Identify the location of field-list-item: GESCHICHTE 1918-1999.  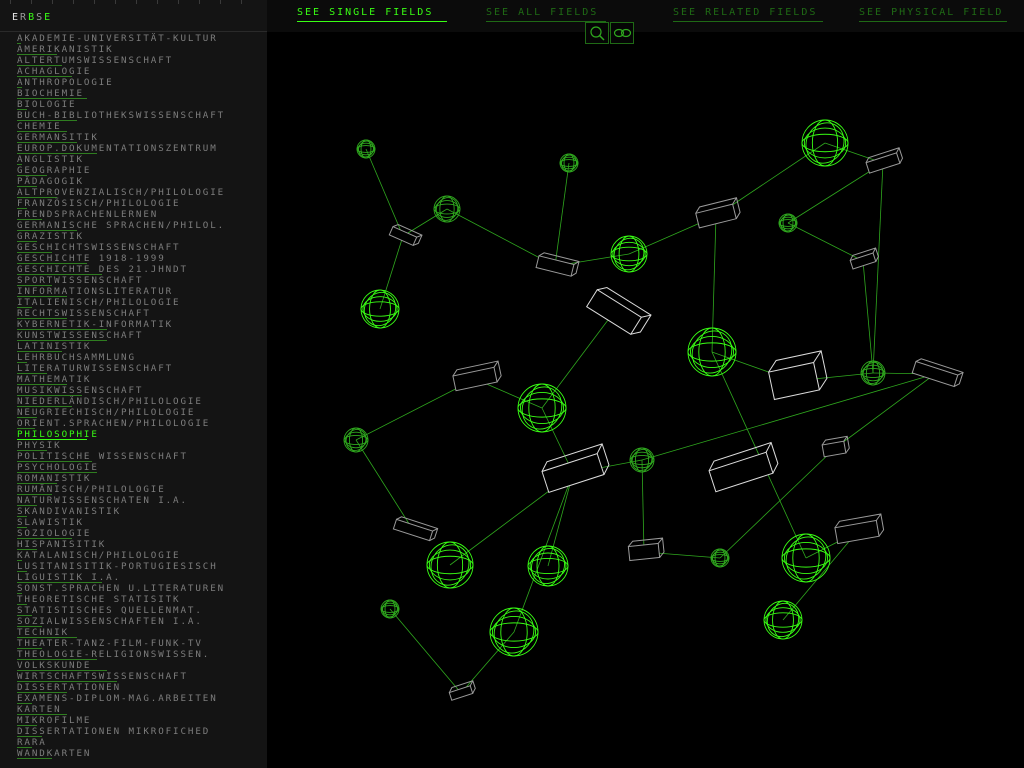
(121, 258).